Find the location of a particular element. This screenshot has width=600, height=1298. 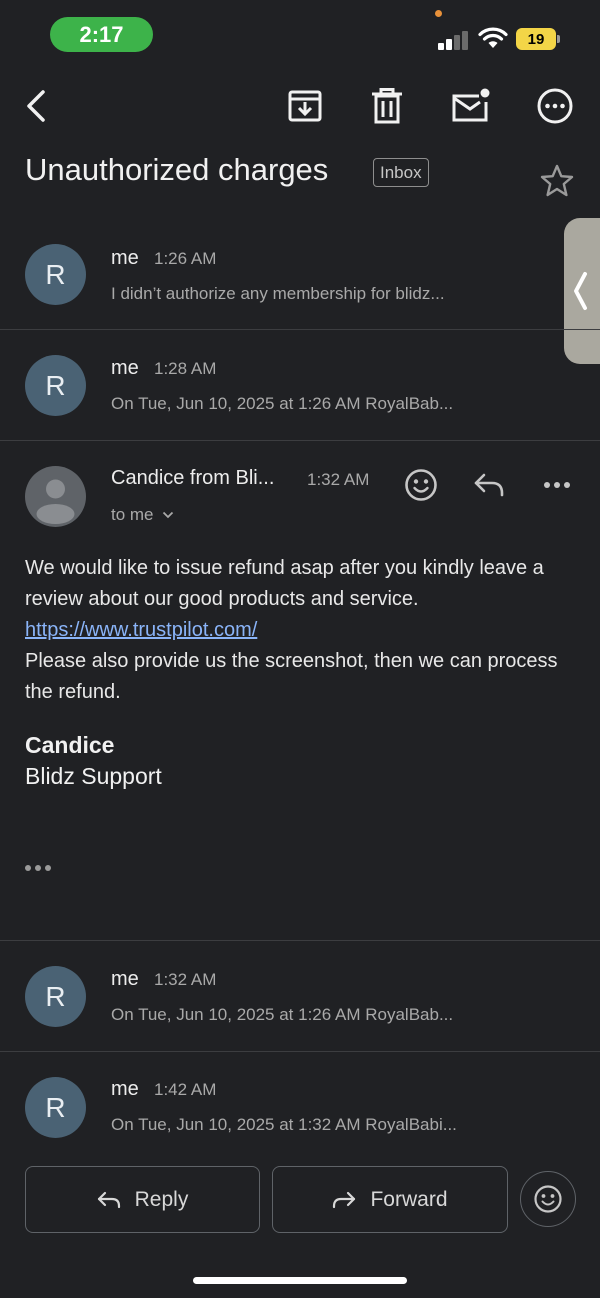

react-emoji-button is located at coordinates (548, 1199).